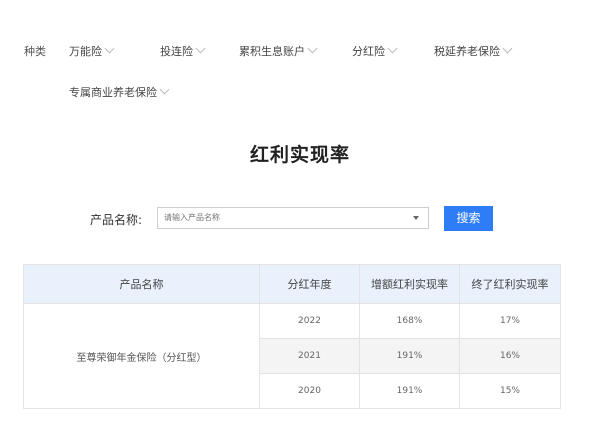 The width and height of the screenshot is (600, 430). What do you see at coordinates (467, 51) in the screenshot?
I see `category-item-label: 税延养老保险` at bounding box center [467, 51].